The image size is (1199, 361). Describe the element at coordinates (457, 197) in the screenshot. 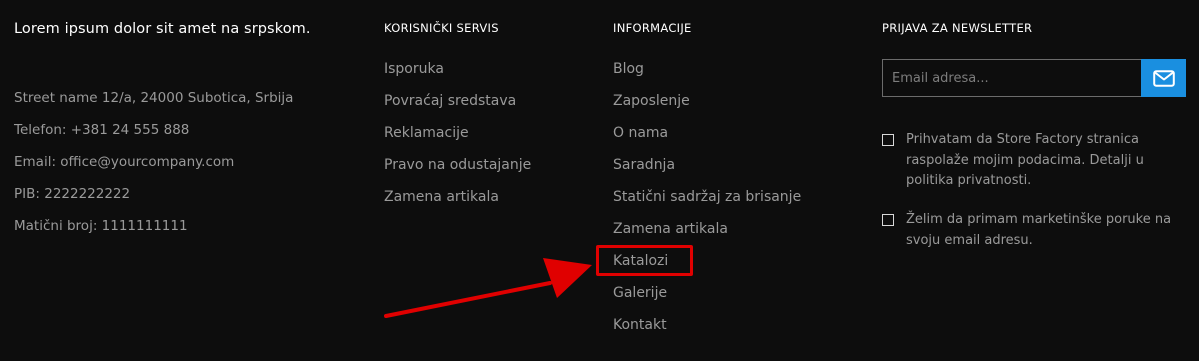

I see `link-zamena-artikala: Zamena artikala` at that location.